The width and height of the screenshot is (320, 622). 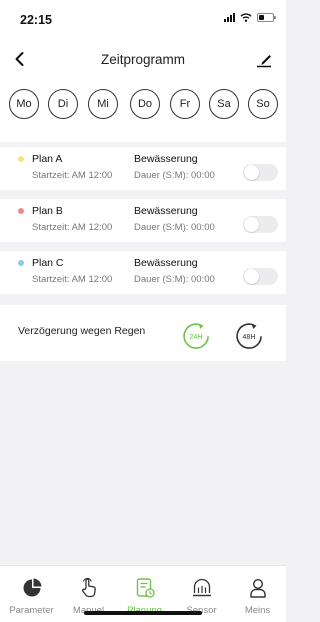 I want to click on status-bar: 22:15, so click(x=143, y=20).